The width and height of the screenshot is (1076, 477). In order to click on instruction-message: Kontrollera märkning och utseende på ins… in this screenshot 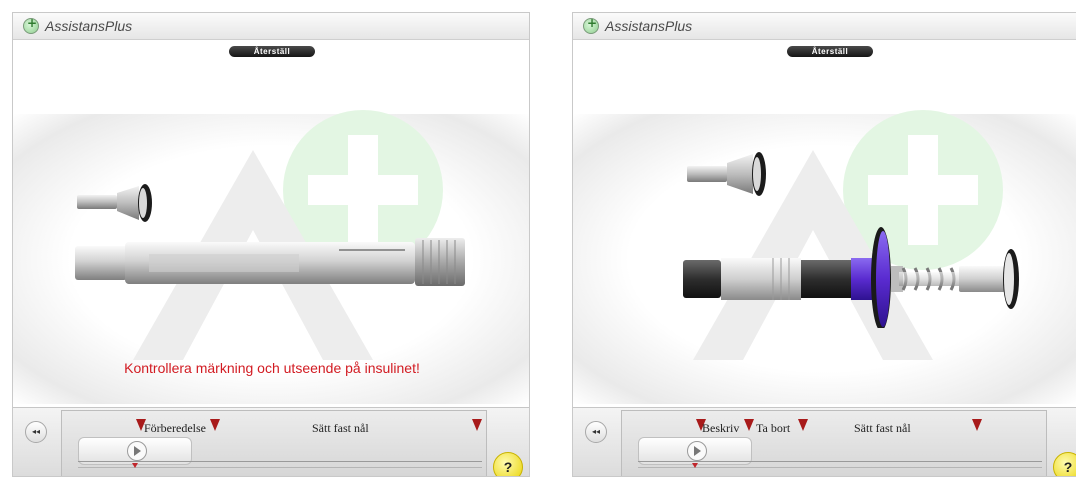, I will do `click(272, 368)`.